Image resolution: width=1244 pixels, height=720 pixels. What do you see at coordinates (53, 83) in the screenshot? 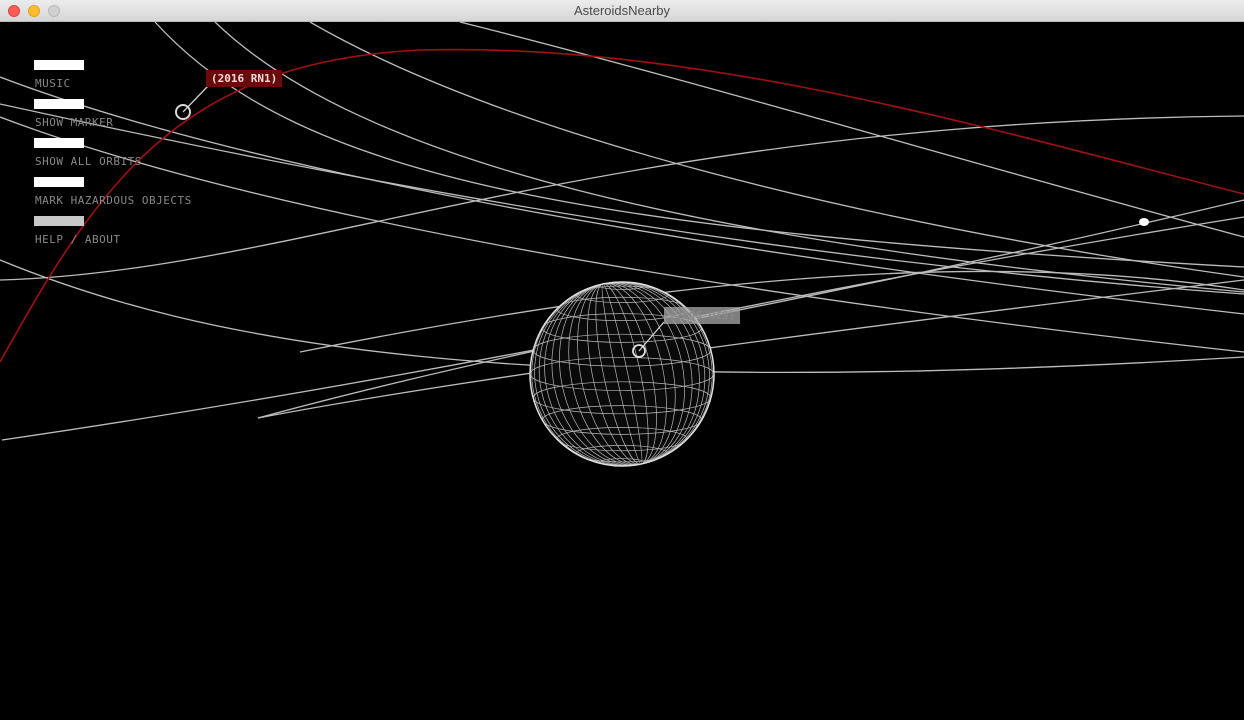
I see `control-label: MUSIC` at bounding box center [53, 83].